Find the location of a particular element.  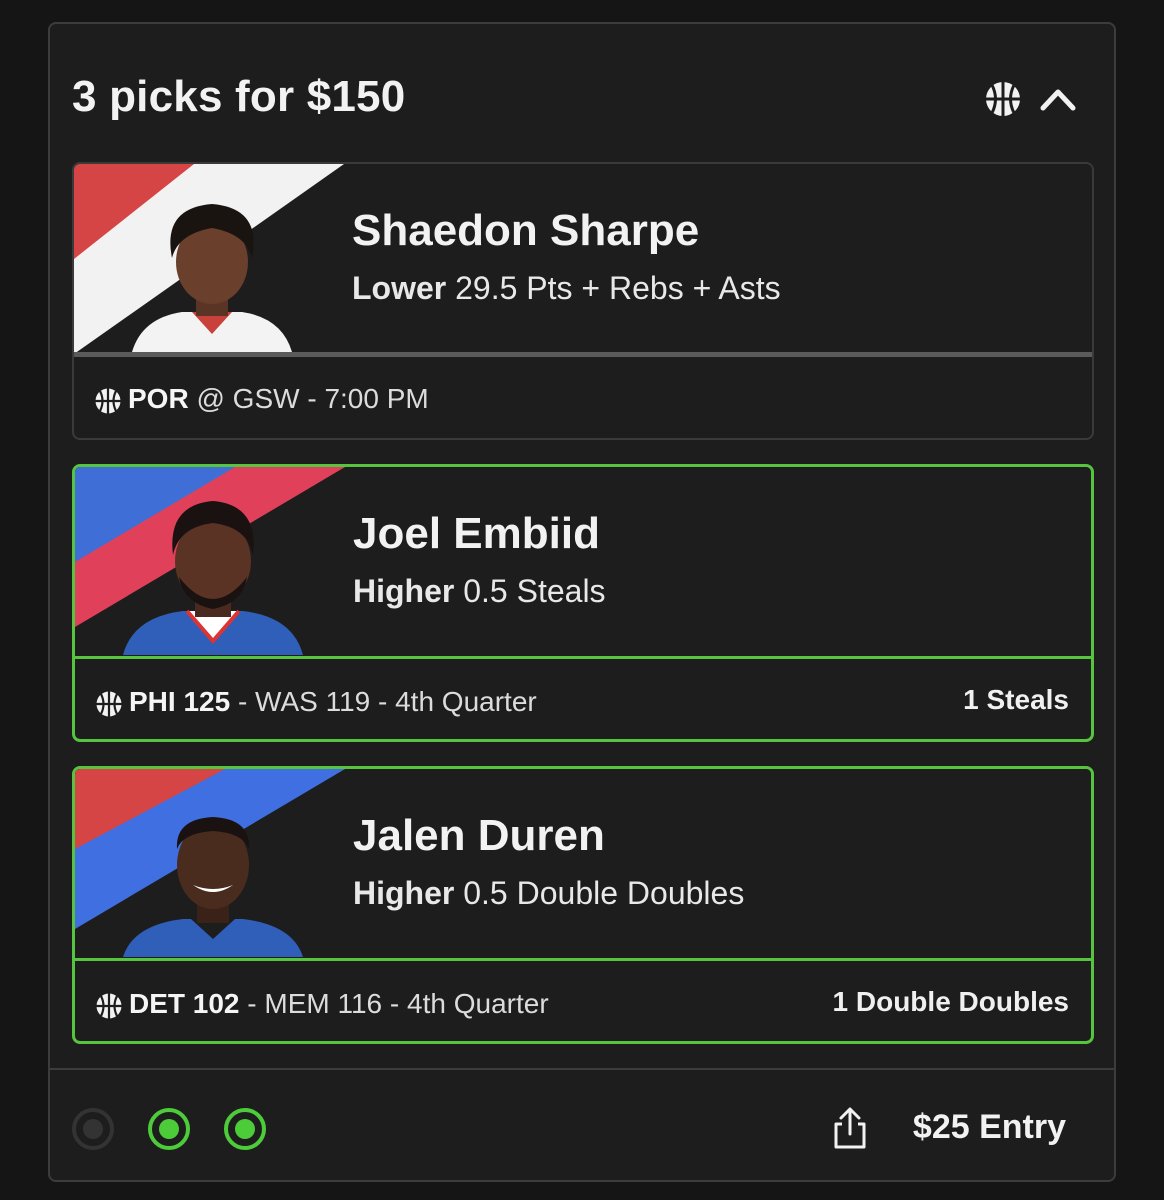

game-details: @ GSW - 7:00 PM is located at coordinates (312, 398).